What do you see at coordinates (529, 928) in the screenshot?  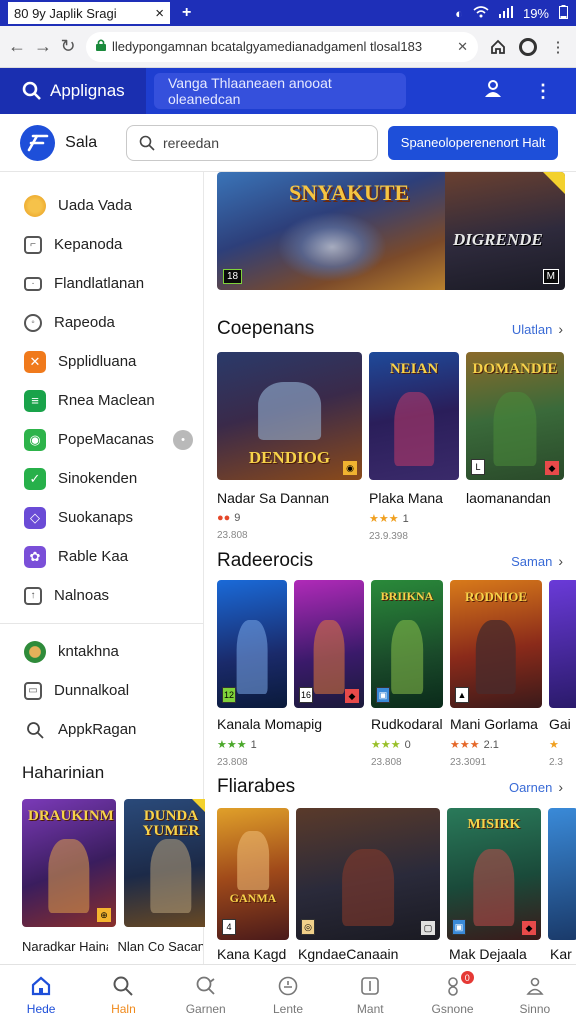 I see `publisher-badge: ◆` at bounding box center [529, 928].